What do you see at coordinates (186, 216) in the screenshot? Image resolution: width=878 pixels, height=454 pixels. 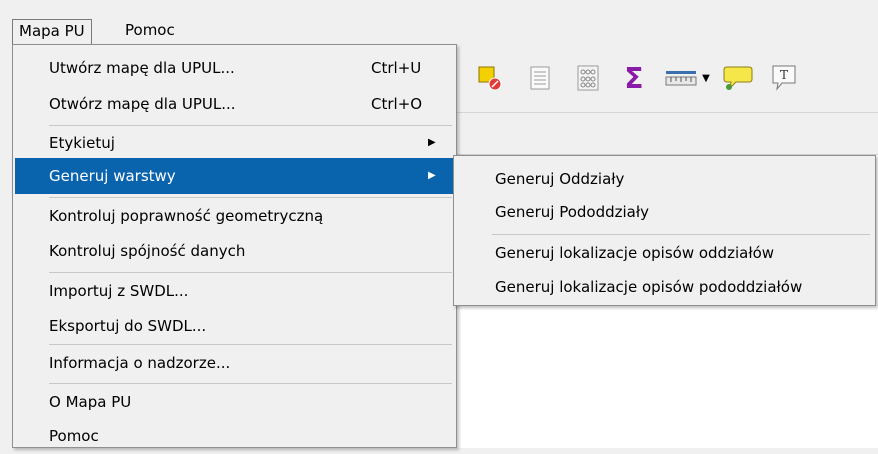 I see `menu-item-label: Kontroluj poprawność geometryczną` at bounding box center [186, 216].